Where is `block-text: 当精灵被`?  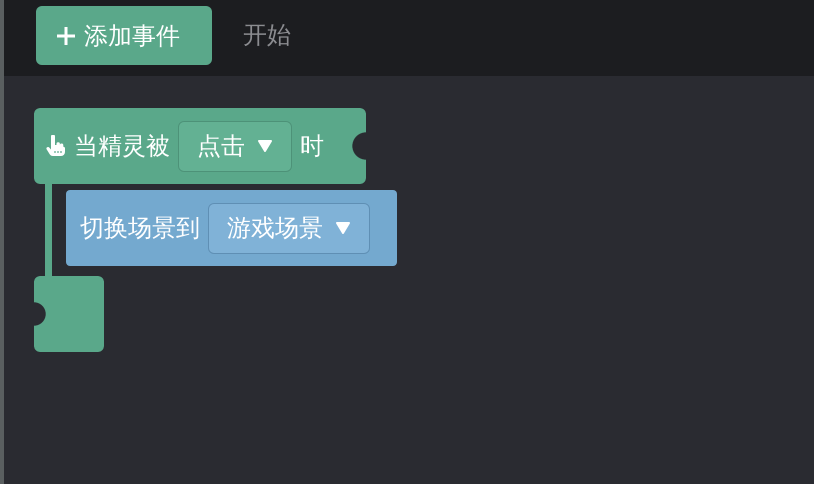
block-text: 当精灵被 is located at coordinates (122, 146).